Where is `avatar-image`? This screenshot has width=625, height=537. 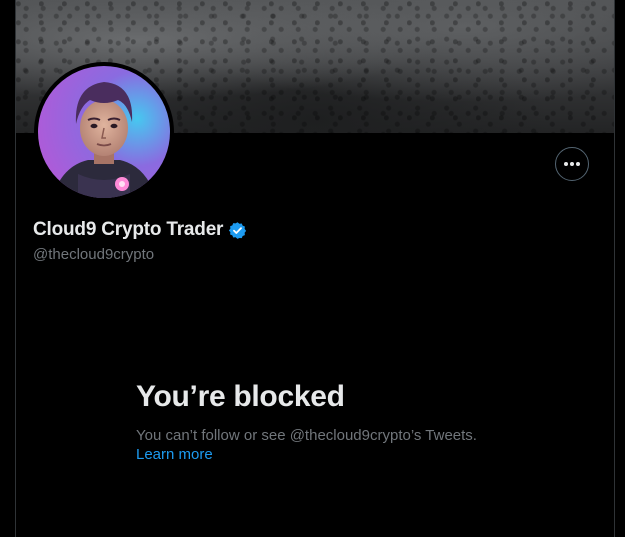
avatar-image is located at coordinates (104, 132).